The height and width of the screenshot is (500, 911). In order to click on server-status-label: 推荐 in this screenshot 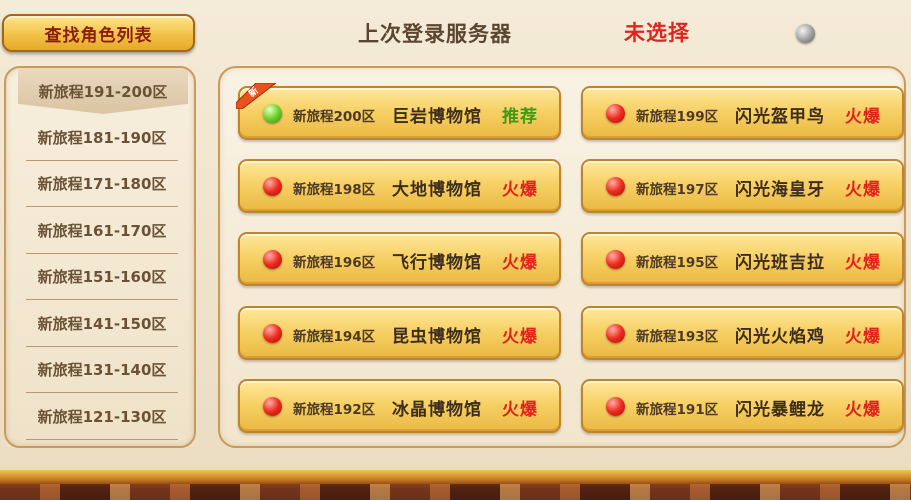, I will do `click(520, 117)`.